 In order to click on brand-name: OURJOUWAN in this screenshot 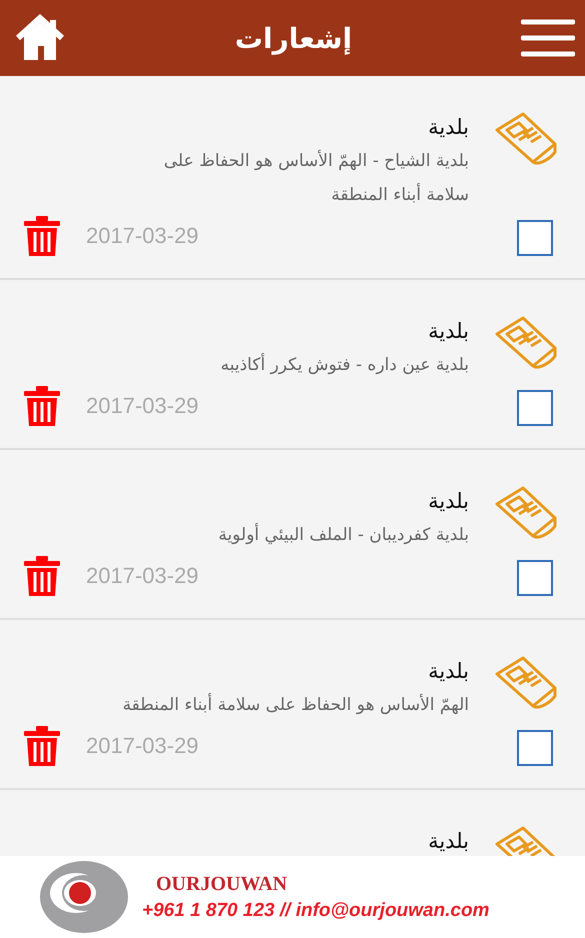, I will do `click(222, 884)`.